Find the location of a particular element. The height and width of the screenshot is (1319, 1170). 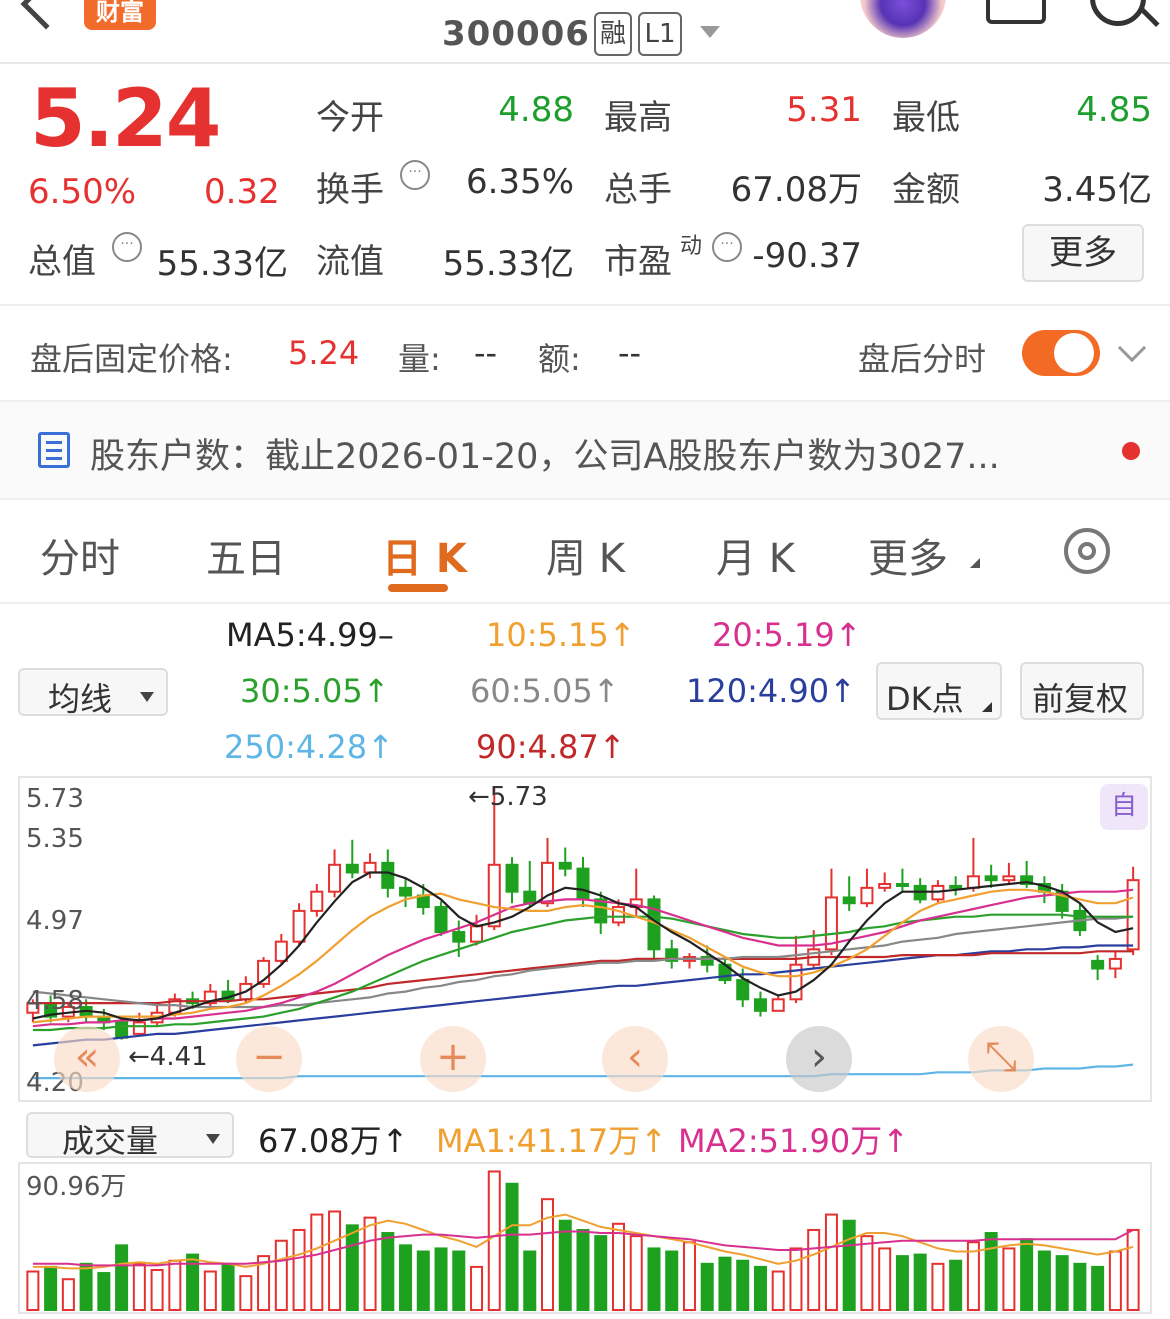

ma90-line is located at coordinates (583, 977).